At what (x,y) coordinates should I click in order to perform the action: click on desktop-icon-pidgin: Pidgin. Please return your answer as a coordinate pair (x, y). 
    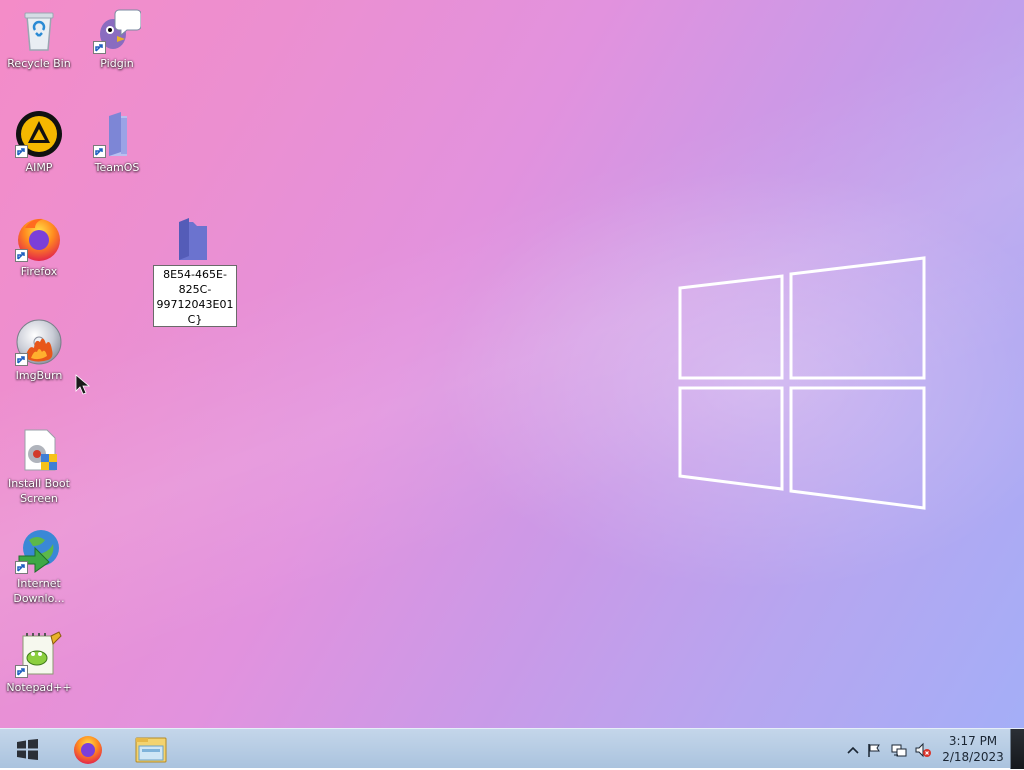
    Looking at the image, I should click on (117, 38).